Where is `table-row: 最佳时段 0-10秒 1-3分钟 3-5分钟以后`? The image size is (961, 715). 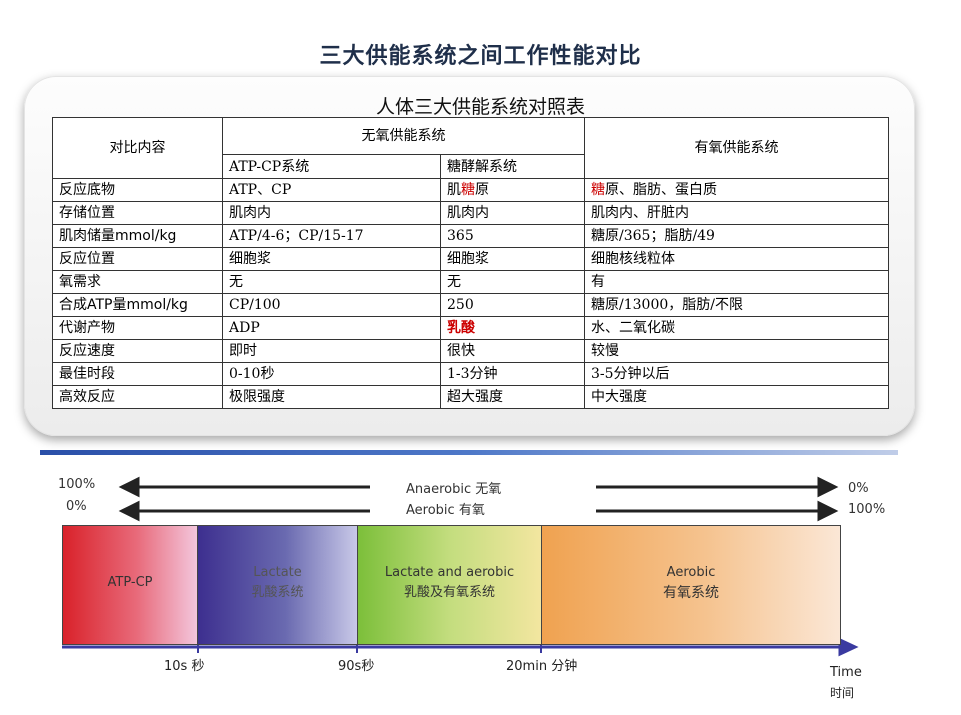 table-row: 最佳时段 0-10秒 1-3分钟 3-5分钟以后 is located at coordinates (470, 374).